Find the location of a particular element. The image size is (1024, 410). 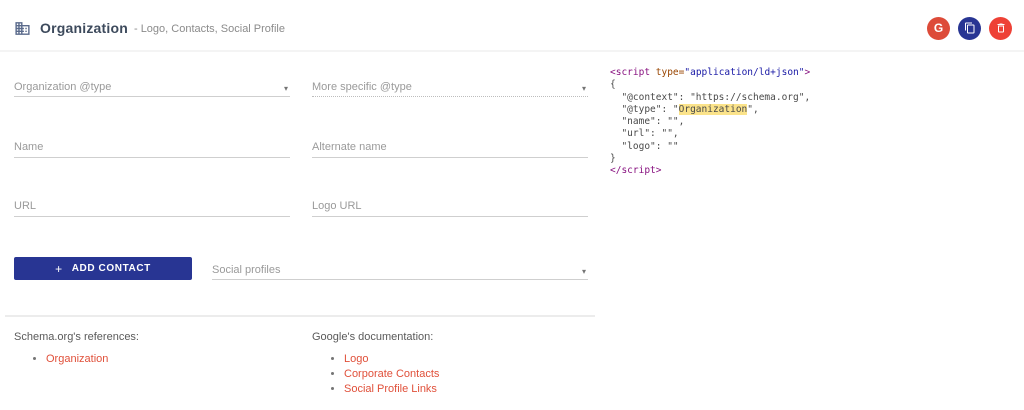

copy-button is located at coordinates (969, 28).